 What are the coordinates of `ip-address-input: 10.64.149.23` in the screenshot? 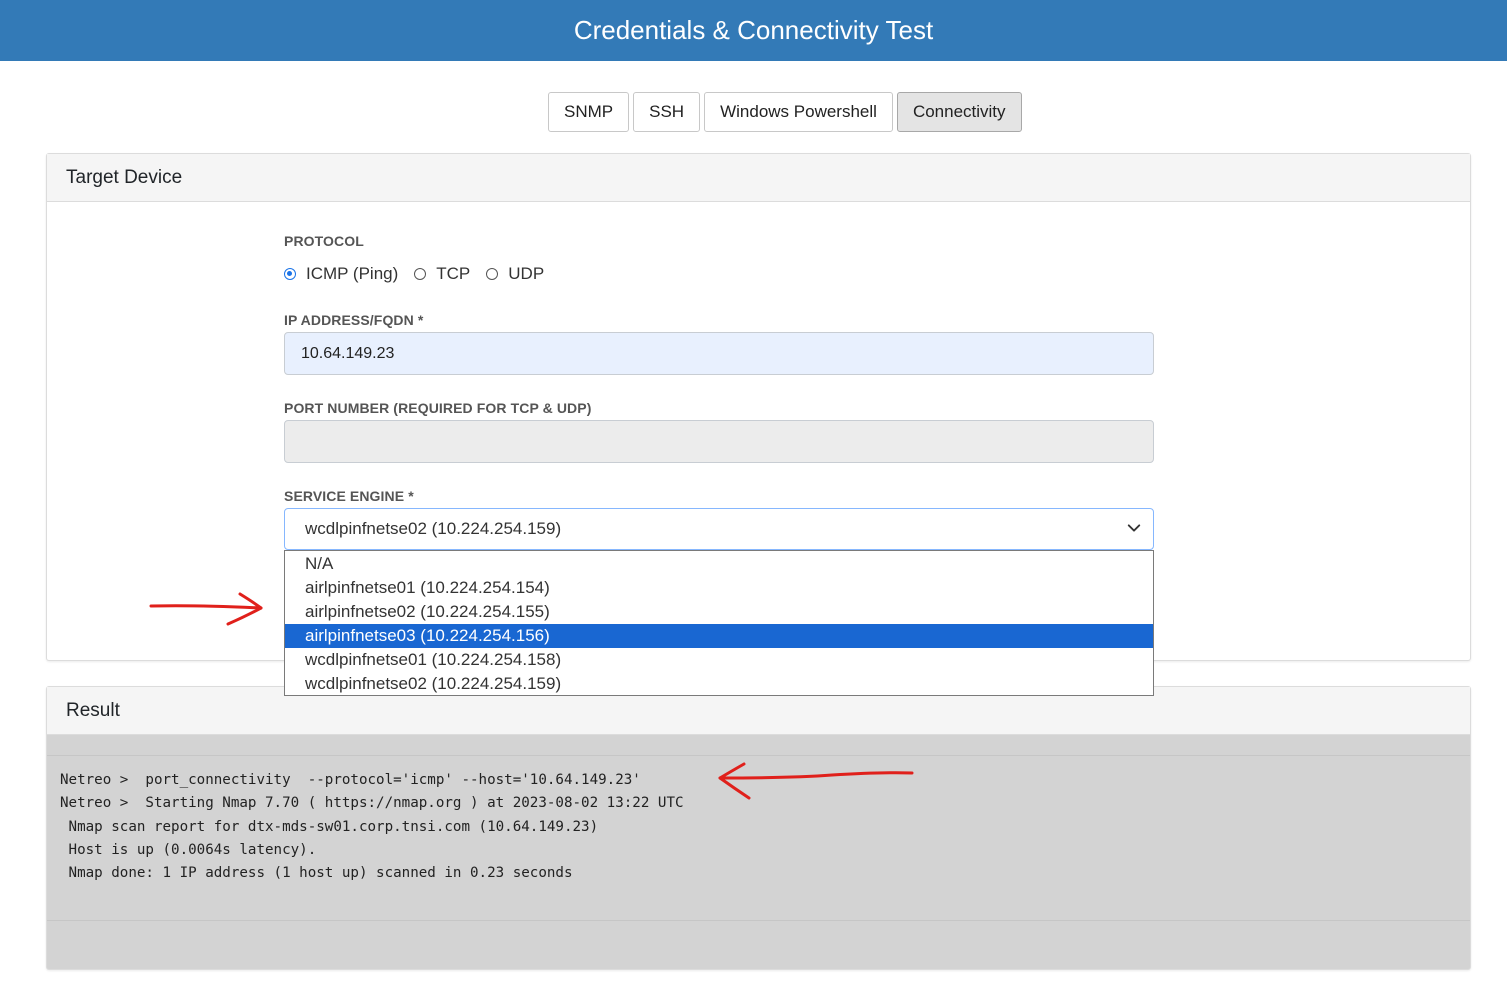 It's located at (719, 353).